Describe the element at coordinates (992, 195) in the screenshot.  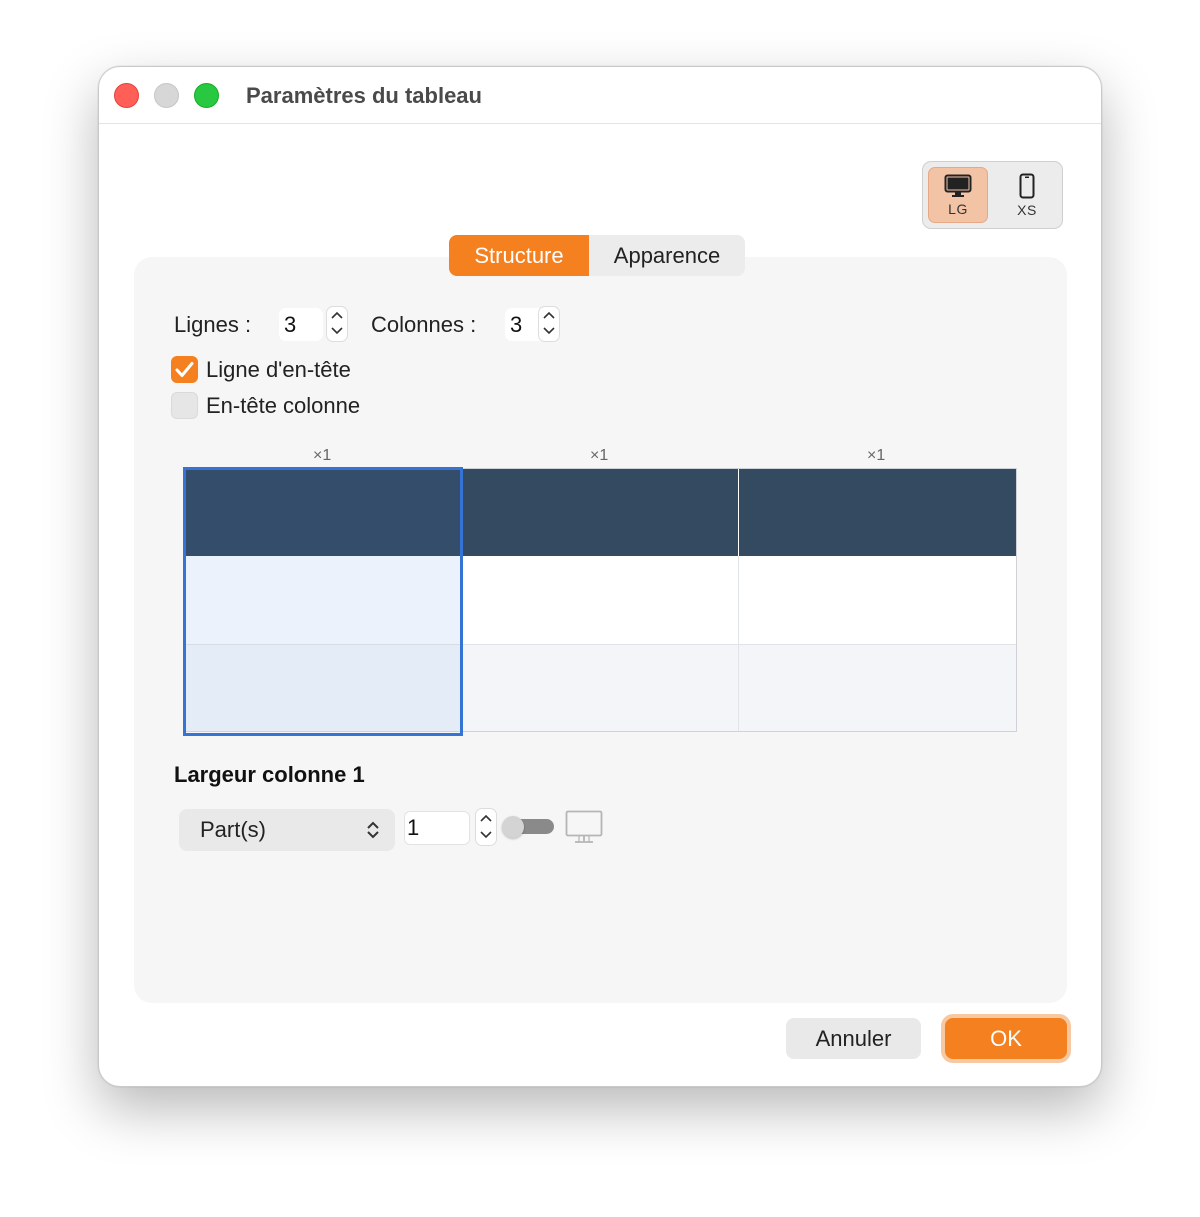
I see `device-size-toggle: LG XS` at that location.